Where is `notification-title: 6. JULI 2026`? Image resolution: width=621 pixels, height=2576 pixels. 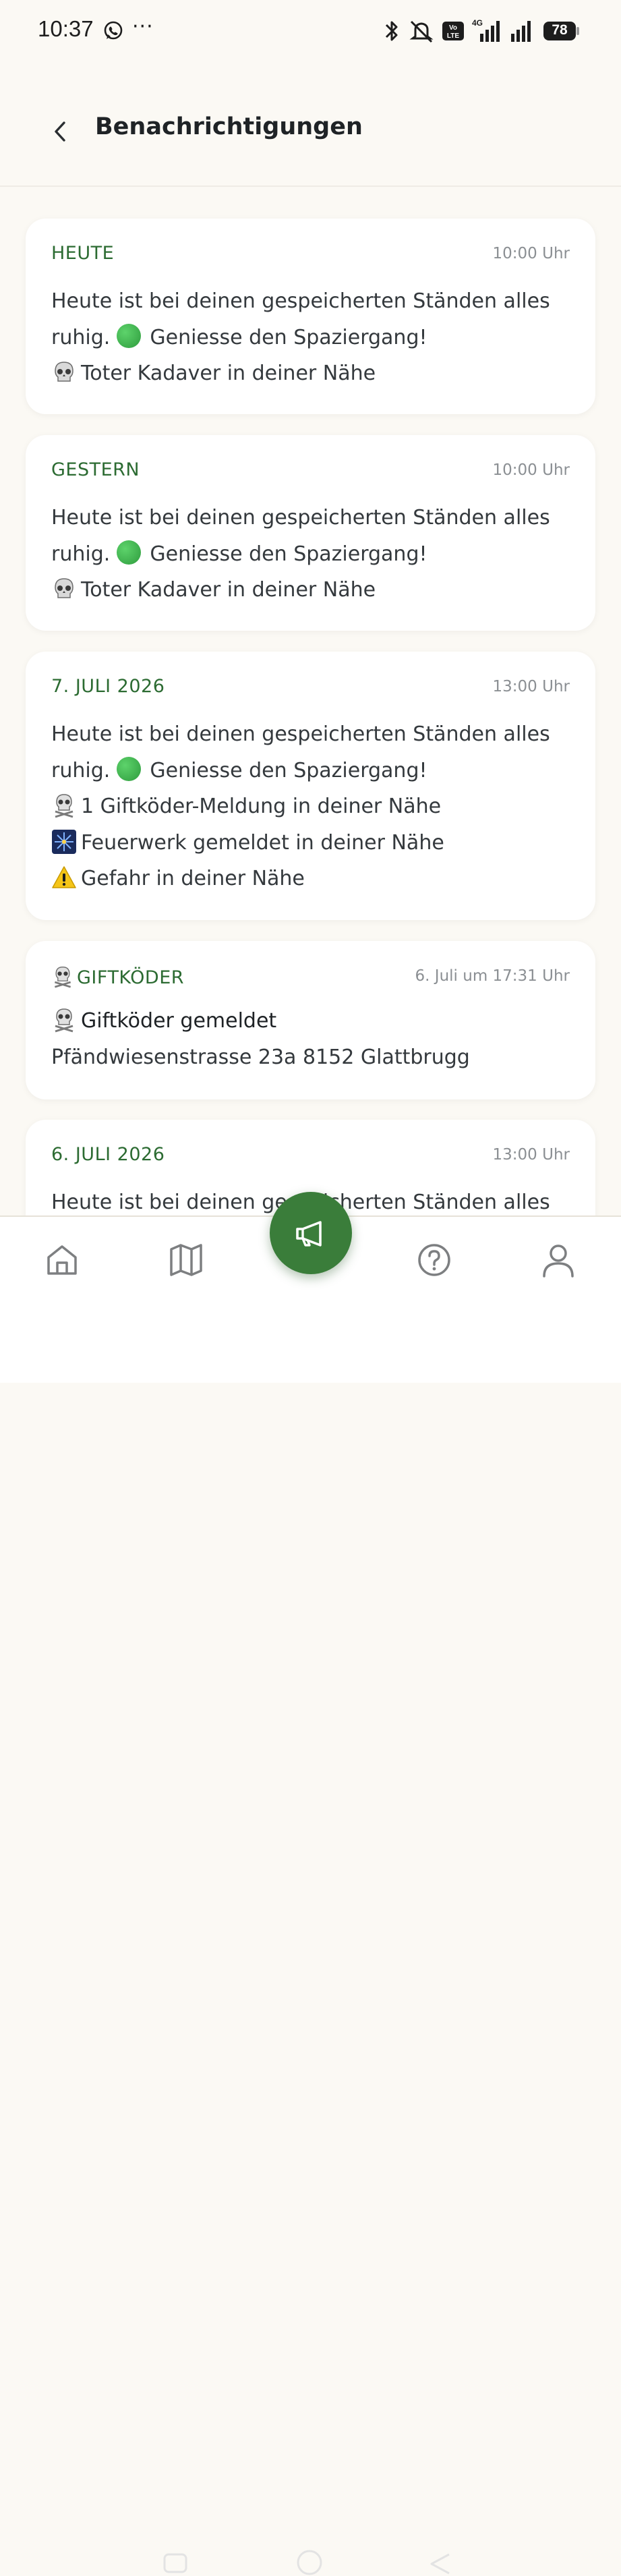 notification-title: 6. JULI 2026 is located at coordinates (108, 1154).